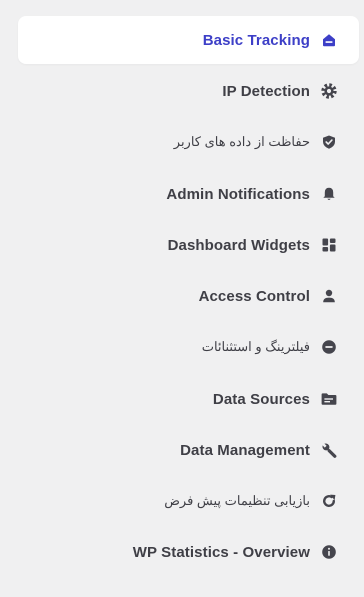 The height and width of the screenshot is (597, 364). What do you see at coordinates (221, 552) in the screenshot?
I see `menu-item-label: WP Statistics - Overview` at bounding box center [221, 552].